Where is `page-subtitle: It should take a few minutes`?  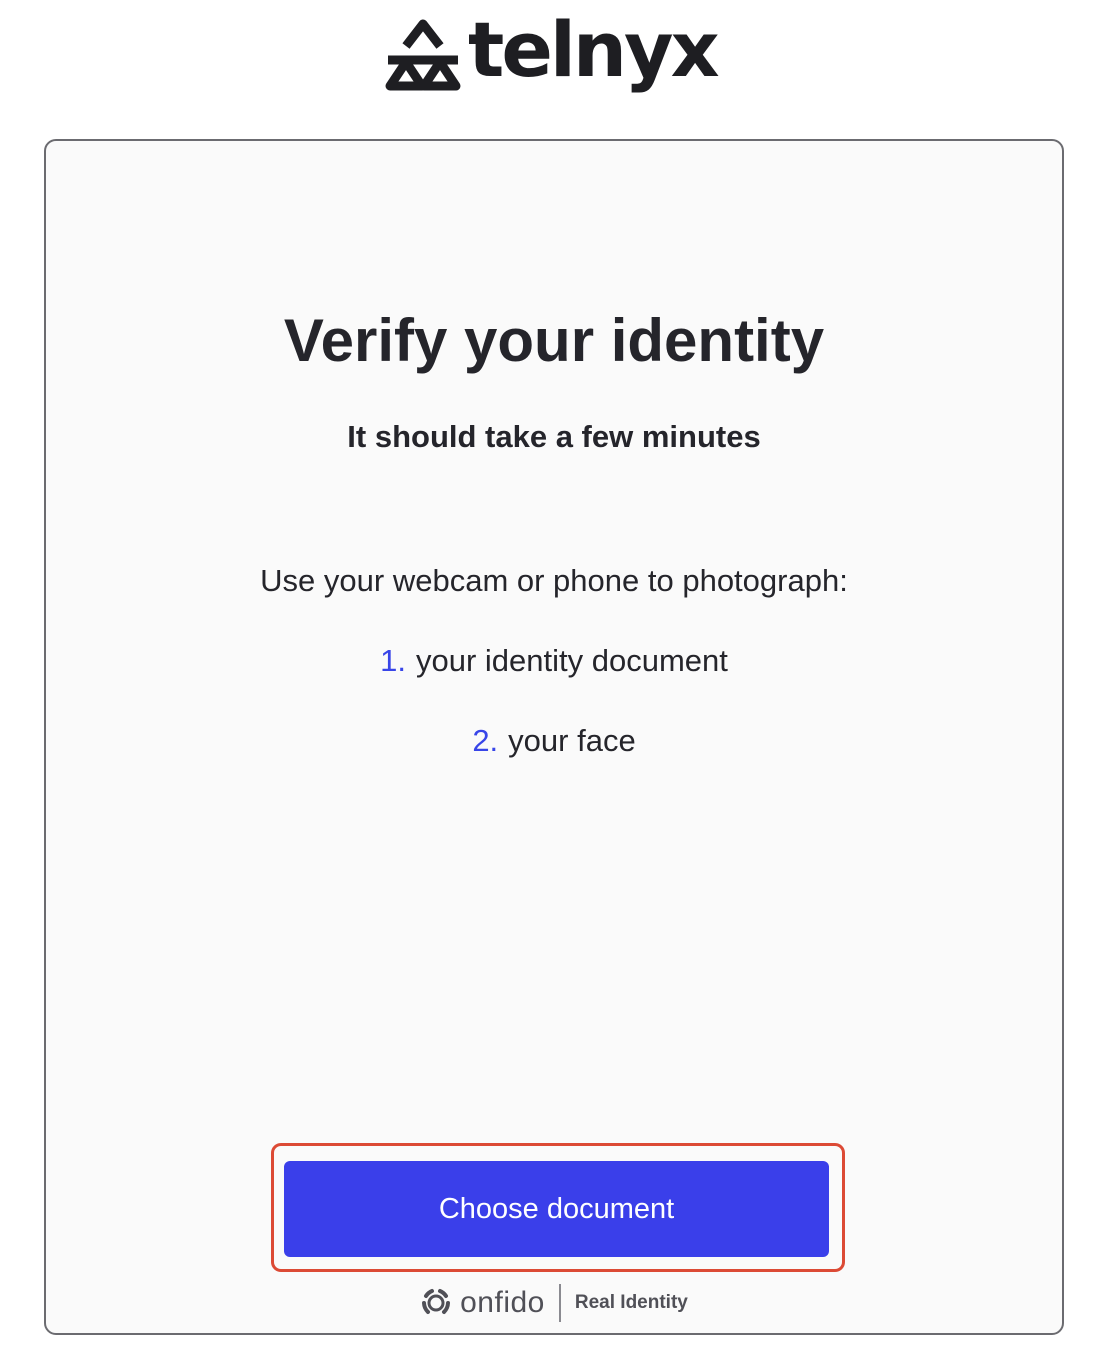
page-subtitle: It should take a few minutes is located at coordinates (554, 436).